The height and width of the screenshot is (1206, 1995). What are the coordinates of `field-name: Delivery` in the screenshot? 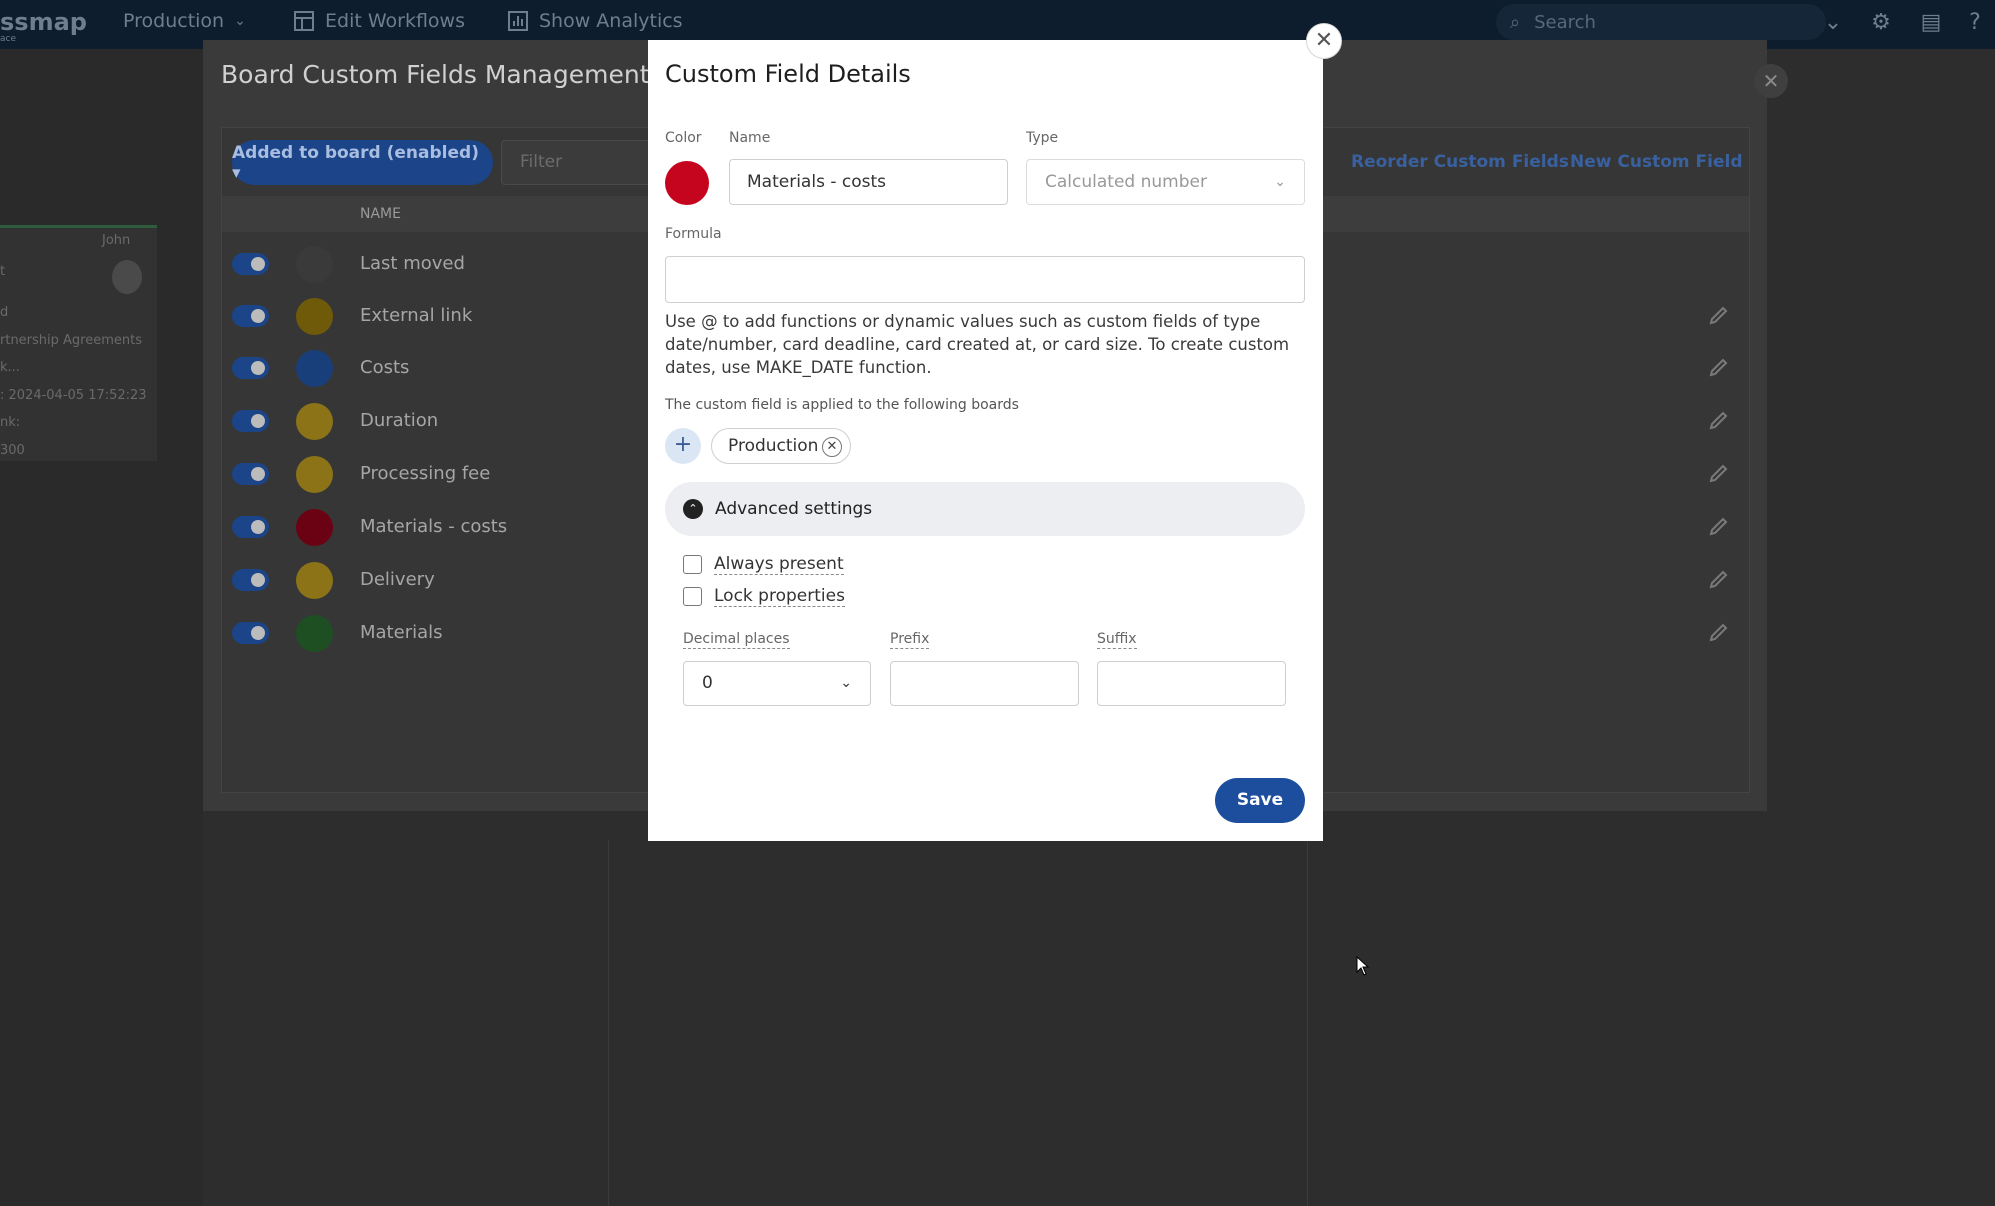 It's located at (397, 579).